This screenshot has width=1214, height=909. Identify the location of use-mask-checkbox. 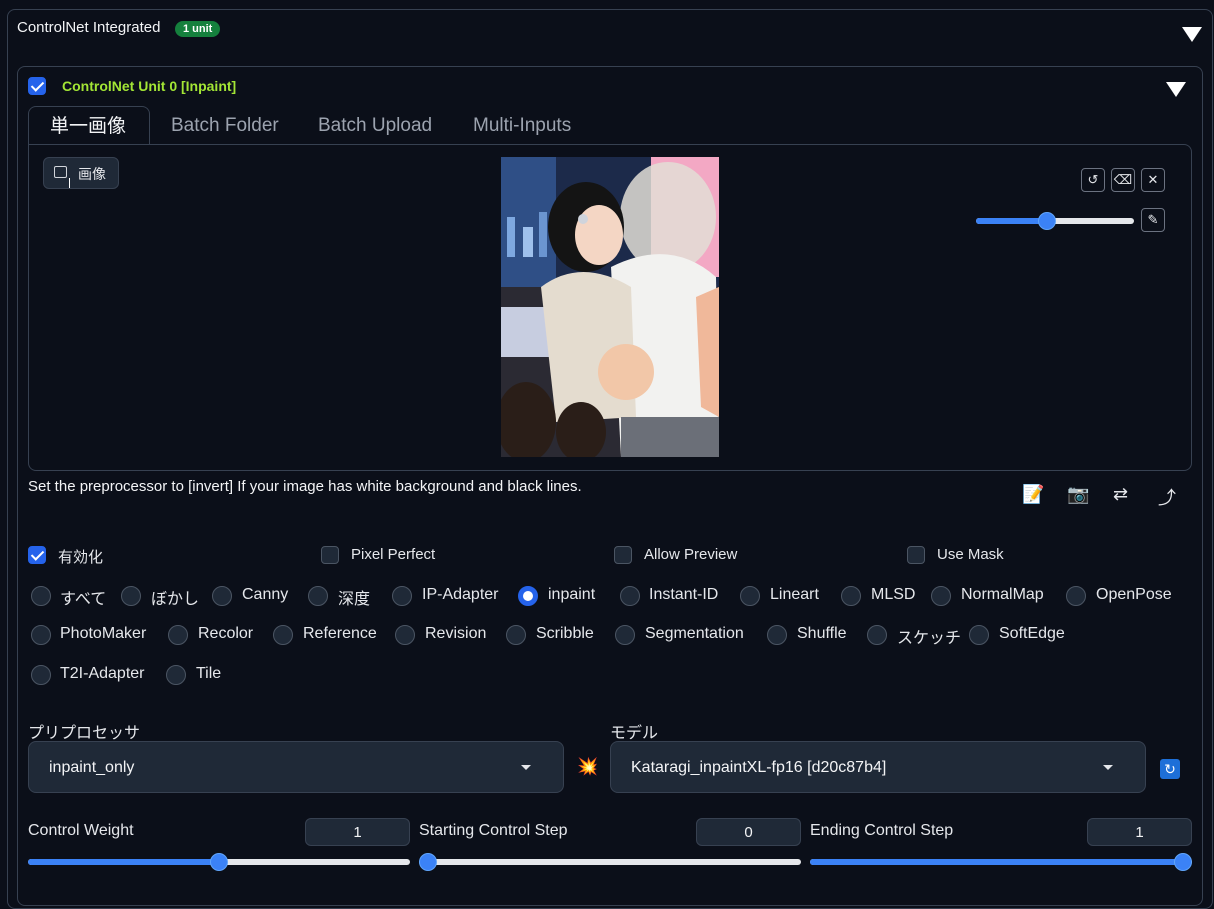
(916, 555).